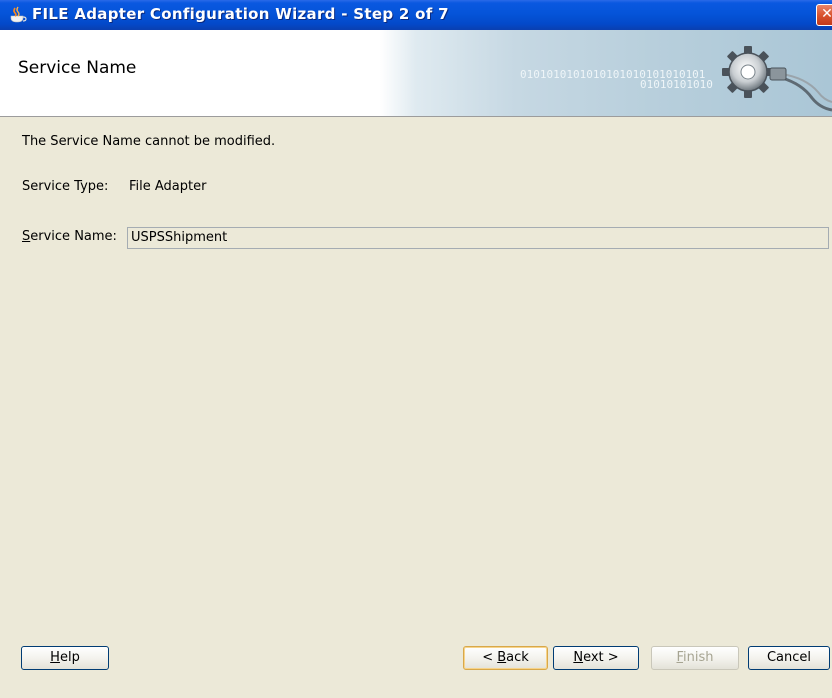 The height and width of the screenshot is (698, 832). I want to click on service-name-field: USPSShipment, so click(478, 238).